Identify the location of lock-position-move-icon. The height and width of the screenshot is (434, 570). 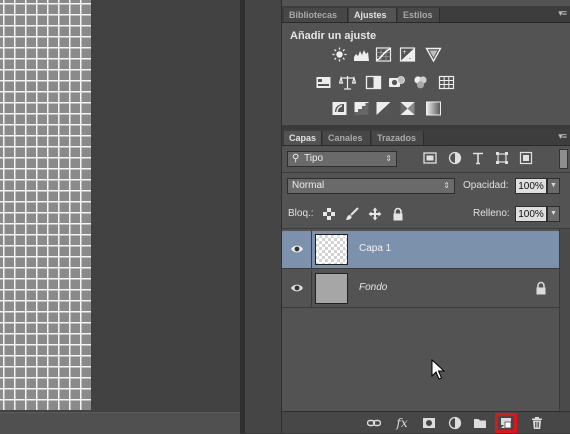
(375, 214).